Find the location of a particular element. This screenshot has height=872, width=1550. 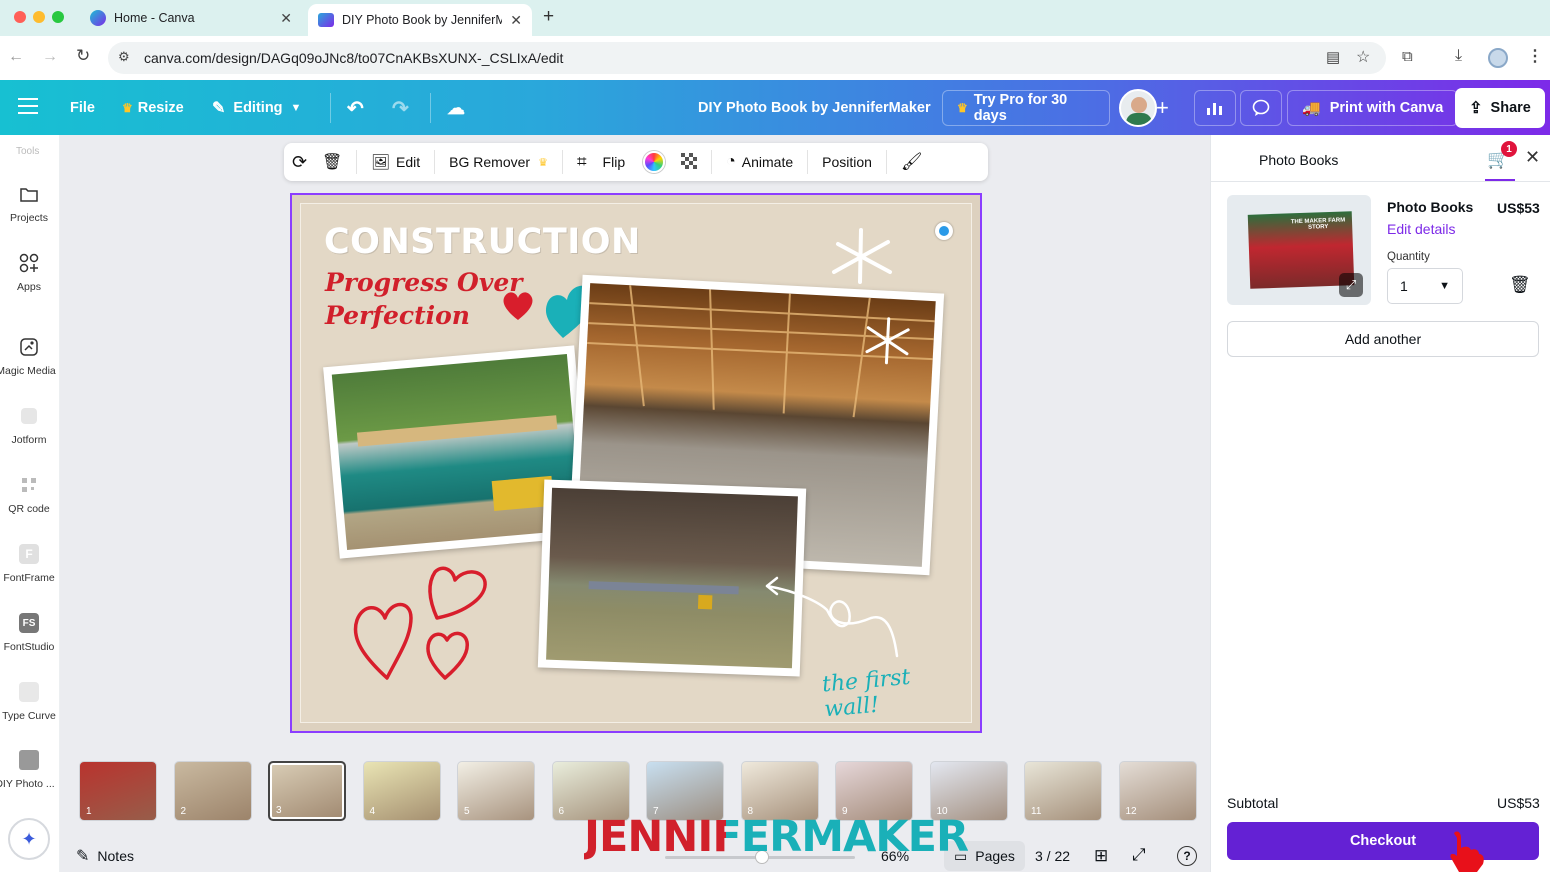

delete-item-icon: 🗑 is located at coordinates (1520, 285).